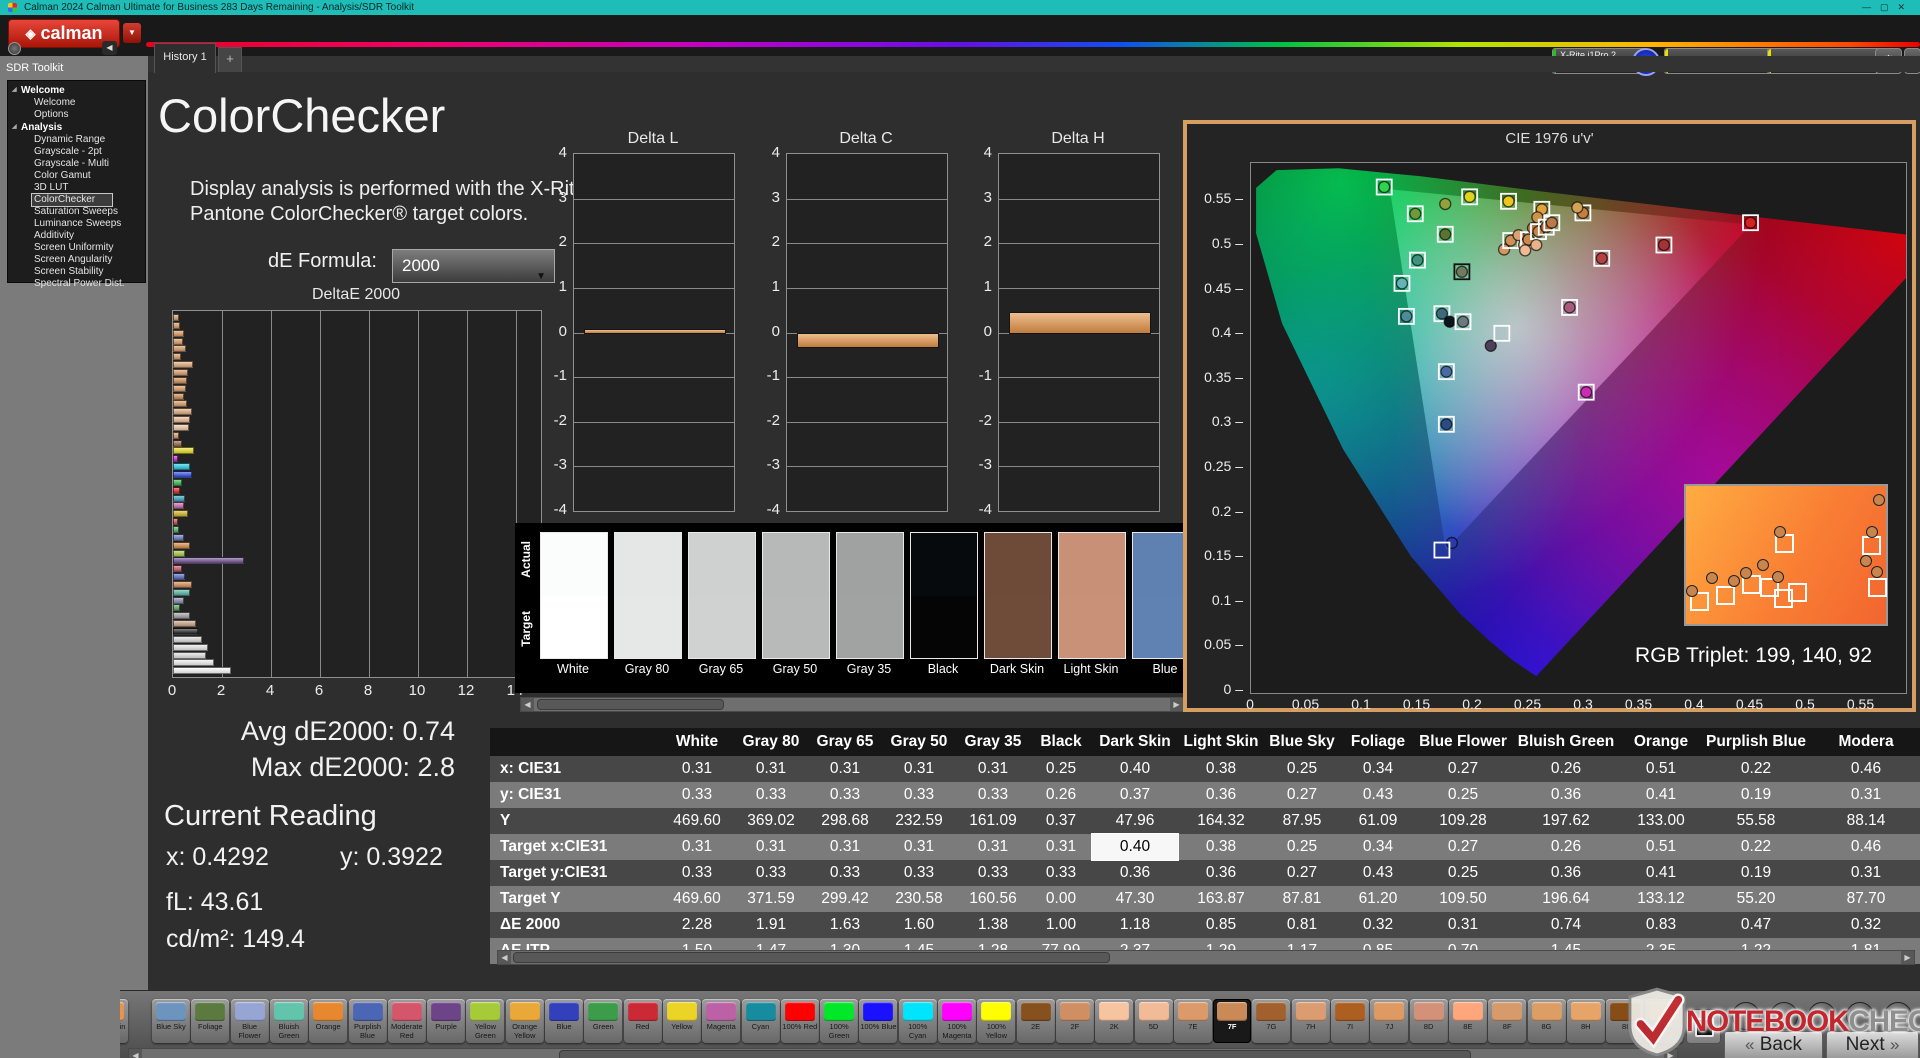 Image resolution: width=1920 pixels, height=1058 pixels. Describe the element at coordinates (367, 1021) in the screenshot. I see `patch-button-purplish-blue: Purplish Blue` at that location.